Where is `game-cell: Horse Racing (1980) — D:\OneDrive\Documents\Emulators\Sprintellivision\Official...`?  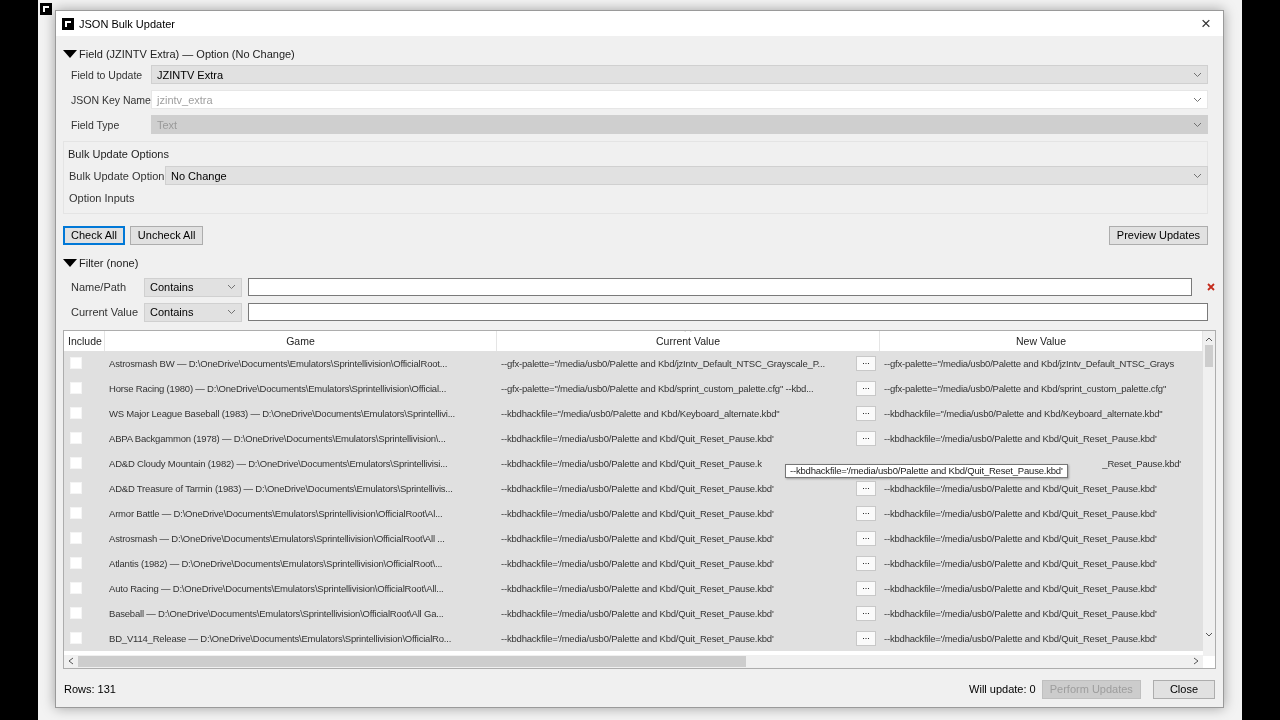
game-cell: Horse Racing (1980) — D:\OneDrive\Documents\Emulators\Sprintellivision\Official... is located at coordinates (278, 388).